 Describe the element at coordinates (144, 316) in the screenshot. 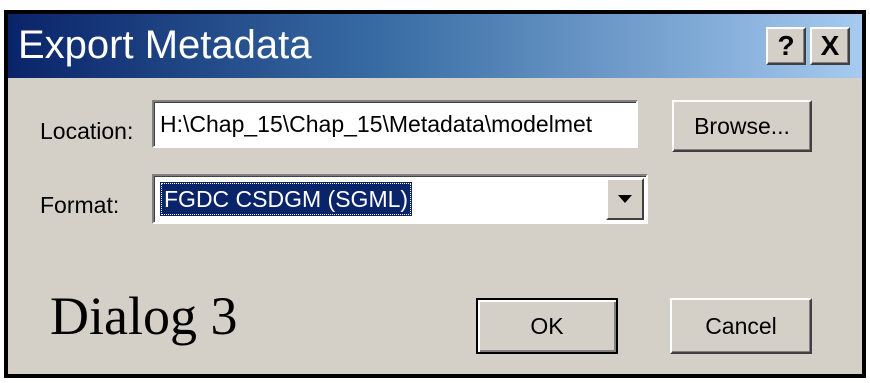

I see `dialog-caption: Dialog 3` at that location.